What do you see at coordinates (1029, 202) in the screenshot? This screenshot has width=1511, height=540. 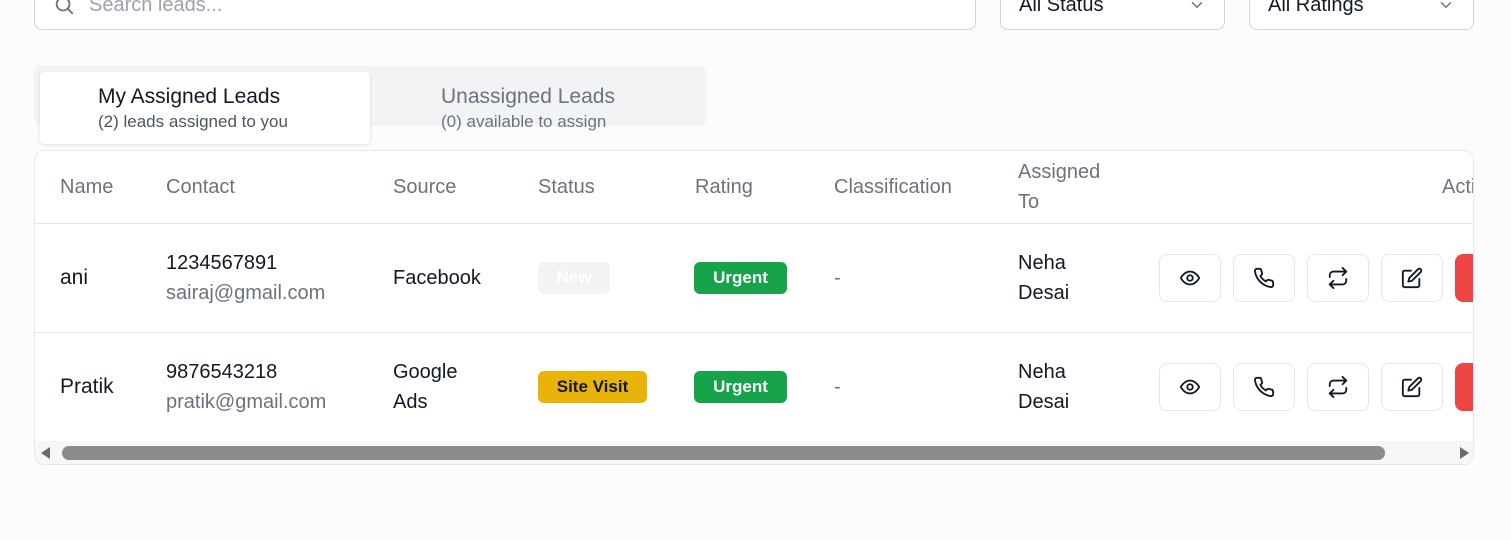 I see `header-assigned-line2: To` at bounding box center [1029, 202].